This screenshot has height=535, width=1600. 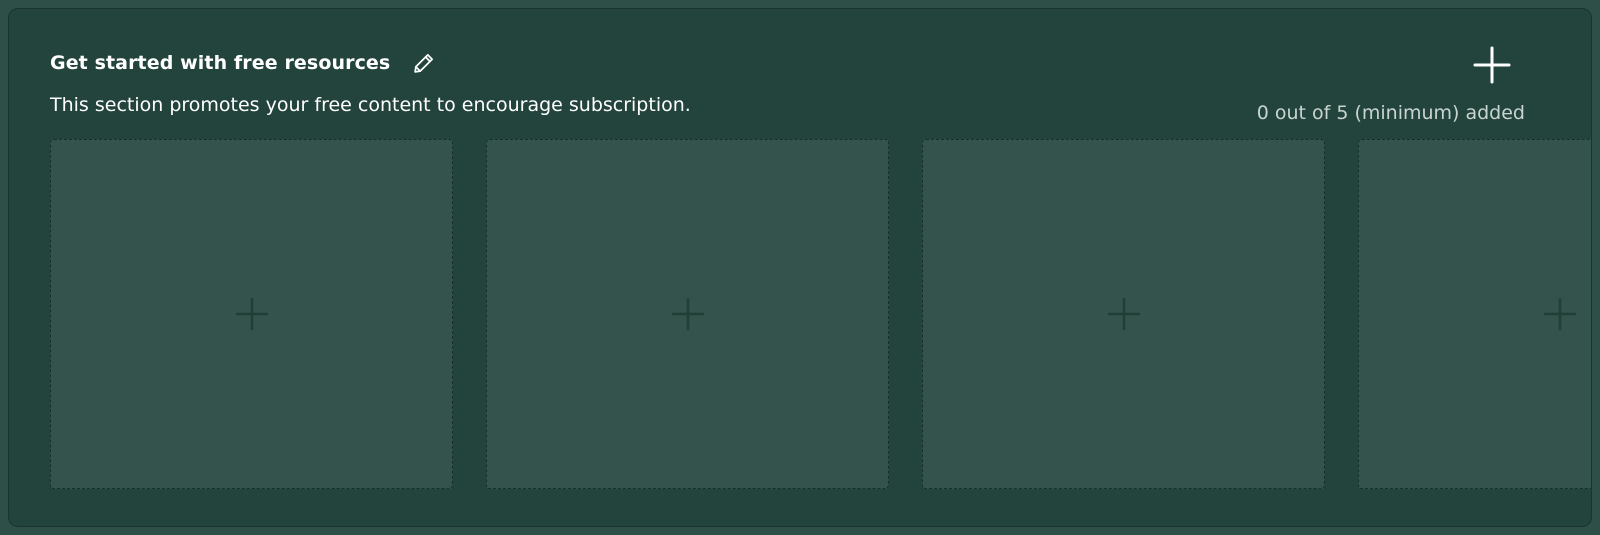 I want to click on edit-title-button, so click(x=424, y=63).